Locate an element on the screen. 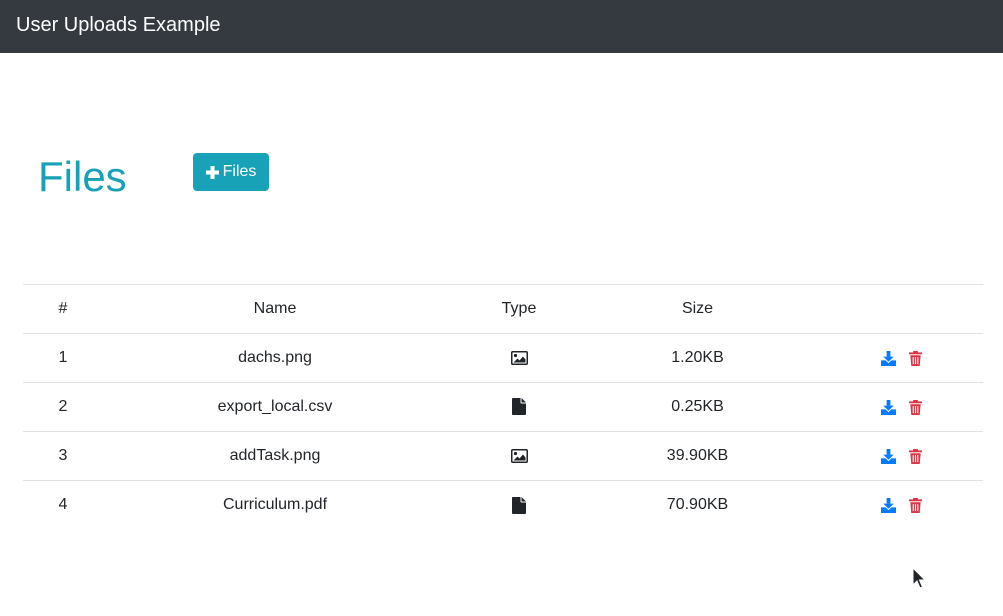  header-name: Name is located at coordinates (275, 309).